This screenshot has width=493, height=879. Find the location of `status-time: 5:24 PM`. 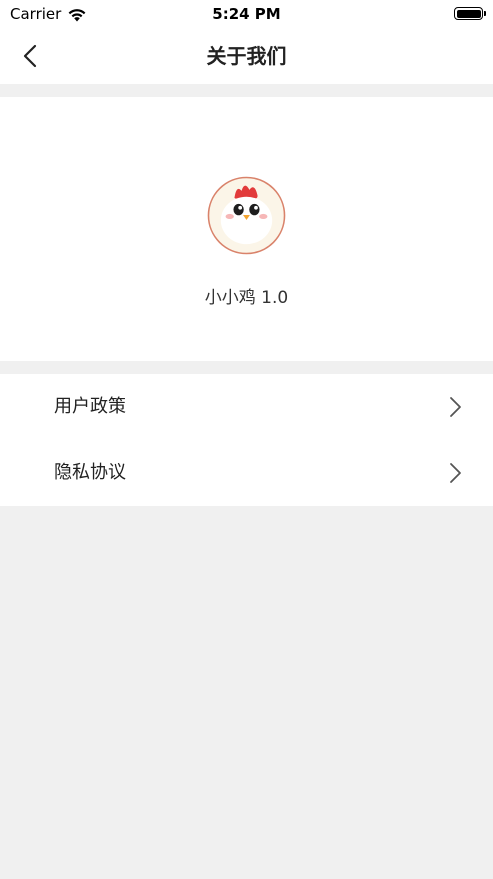

status-time: 5:24 PM is located at coordinates (246, 14).